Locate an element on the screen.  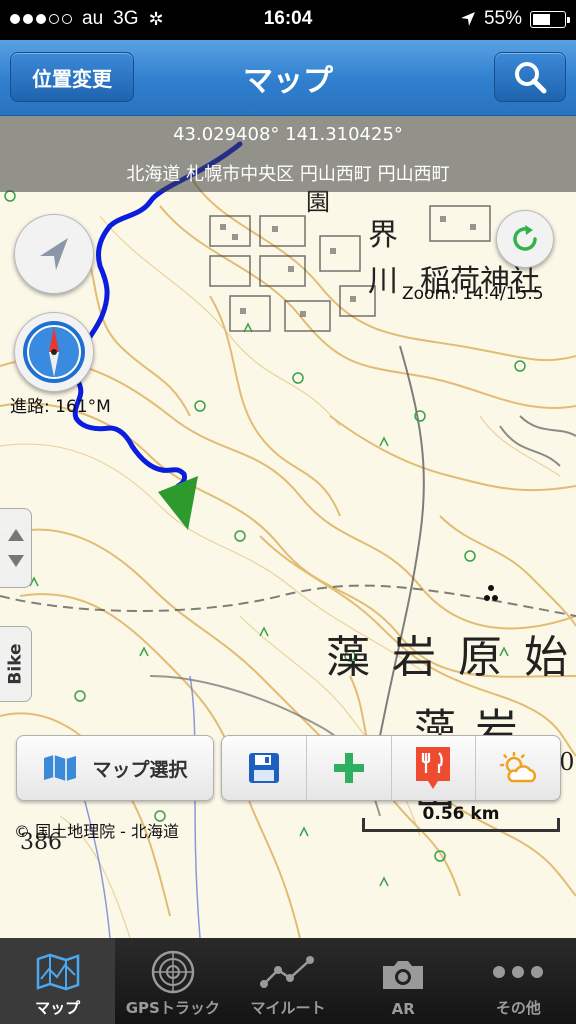
weather-button is located at coordinates (518, 768).